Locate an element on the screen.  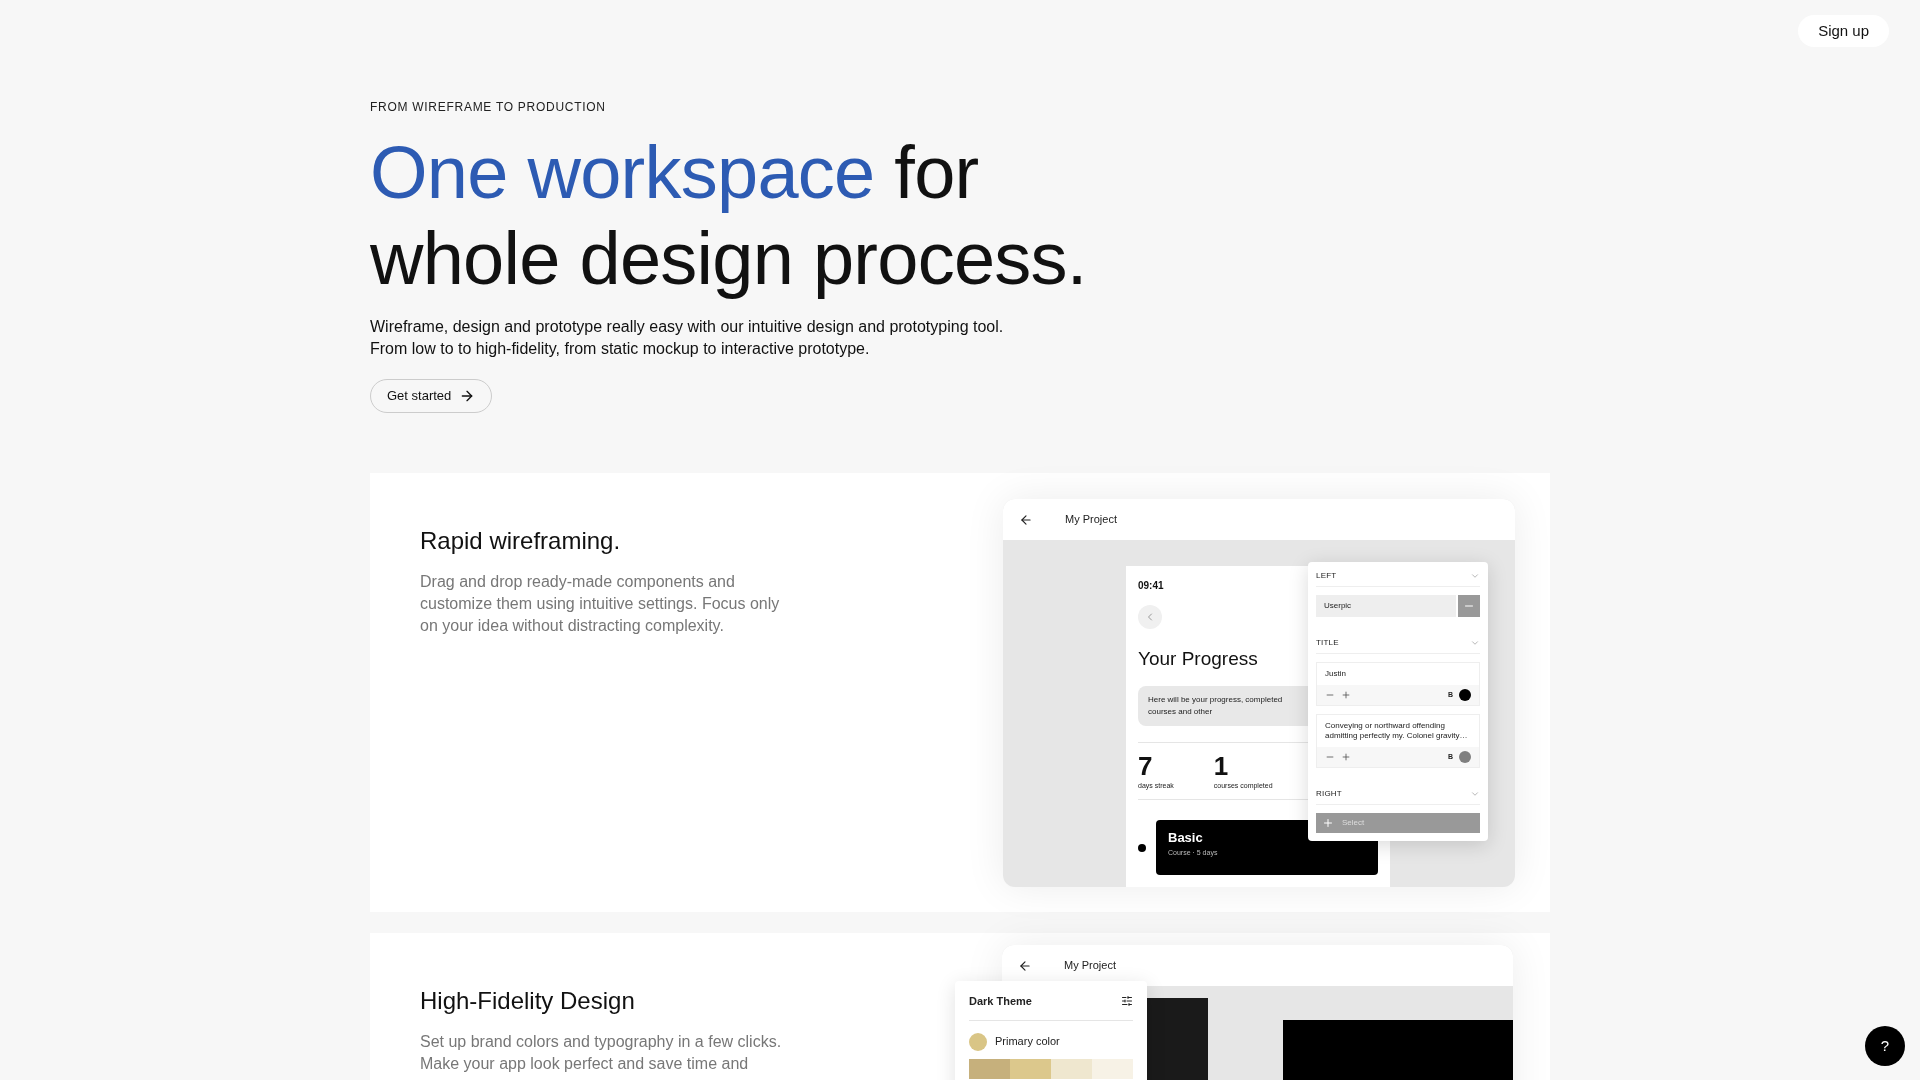
color-swatch is located at coordinates (978, 1041).